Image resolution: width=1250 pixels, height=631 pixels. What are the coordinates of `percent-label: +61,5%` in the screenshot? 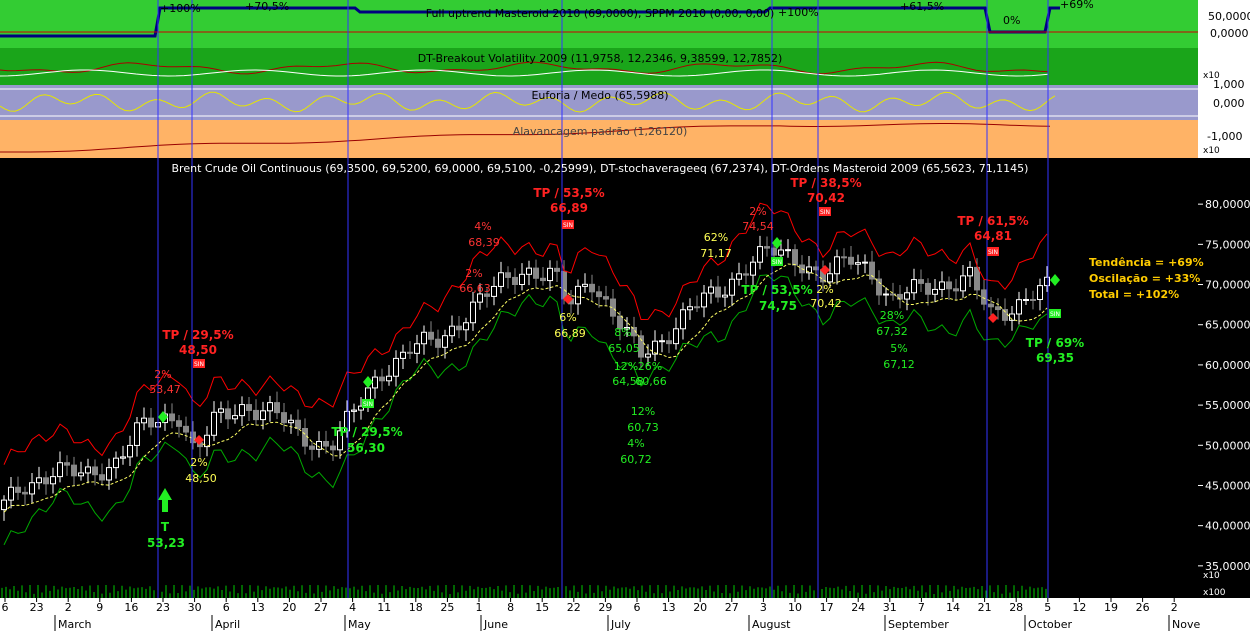 It's located at (922, 6).